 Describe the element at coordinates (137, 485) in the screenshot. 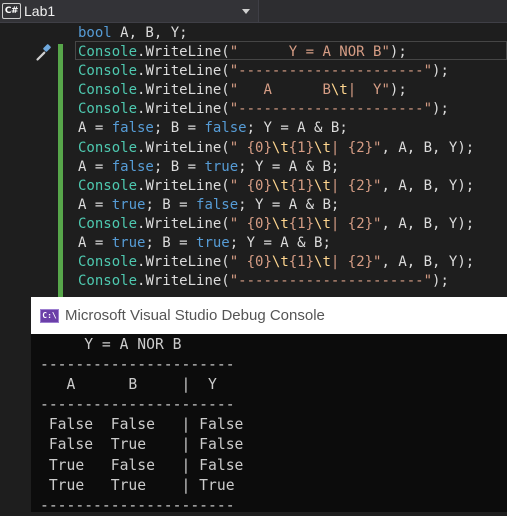

I see `console-output-line: True True | True` at that location.